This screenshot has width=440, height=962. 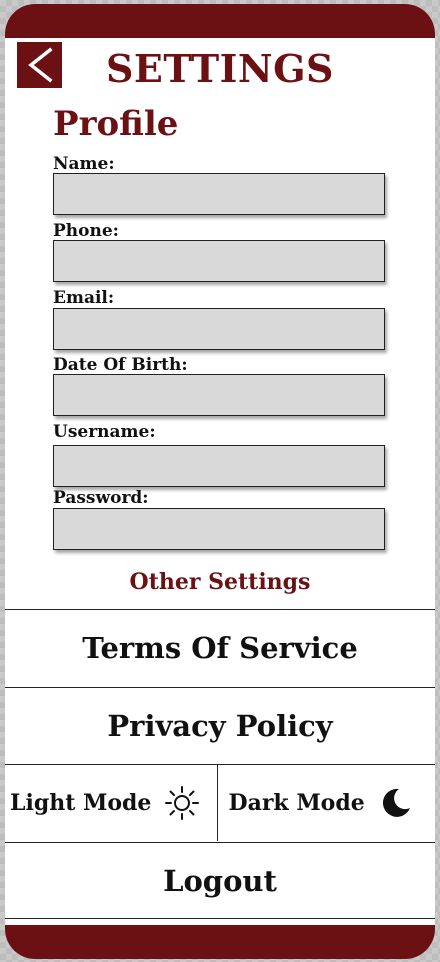 What do you see at coordinates (220, 21) in the screenshot?
I see `top-bar` at bounding box center [220, 21].